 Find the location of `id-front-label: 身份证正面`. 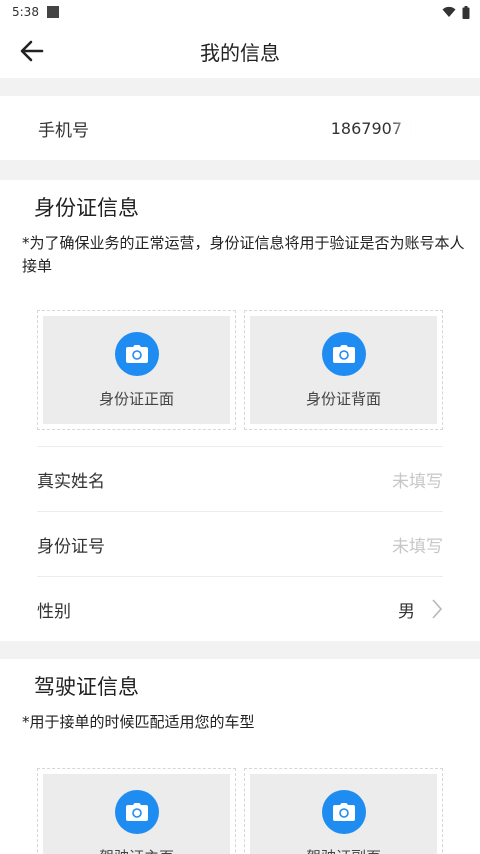

id-front-label: 身份证正面 is located at coordinates (136, 398).